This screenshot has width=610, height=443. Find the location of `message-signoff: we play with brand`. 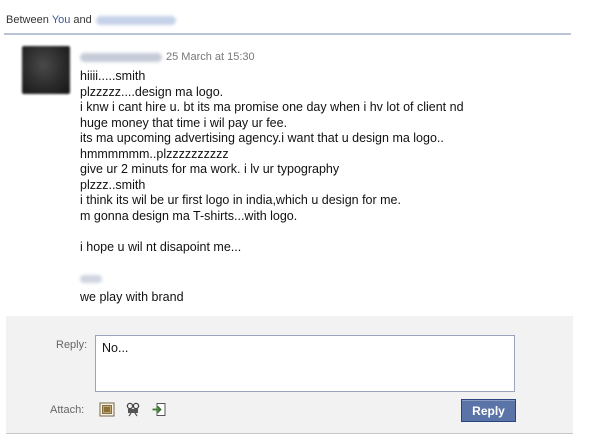

message-signoff: we play with brand is located at coordinates (132, 297).